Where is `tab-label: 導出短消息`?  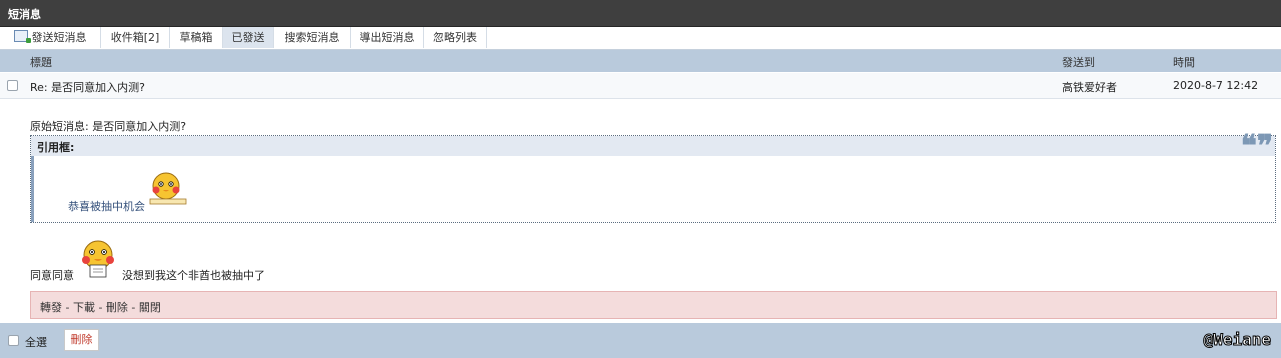
tab-label: 導出短消息 is located at coordinates (387, 37).